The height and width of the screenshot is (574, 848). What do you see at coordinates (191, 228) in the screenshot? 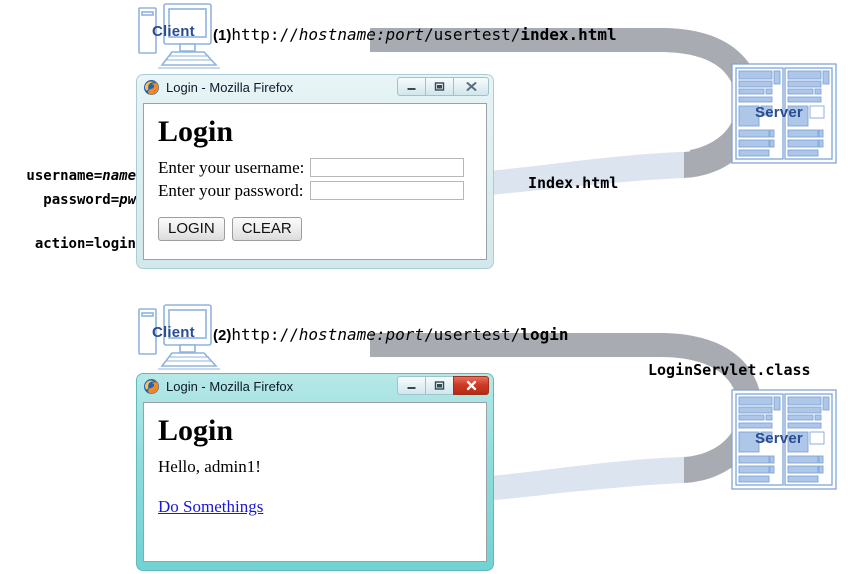
I see `login-button: LOGIN` at bounding box center [191, 228].